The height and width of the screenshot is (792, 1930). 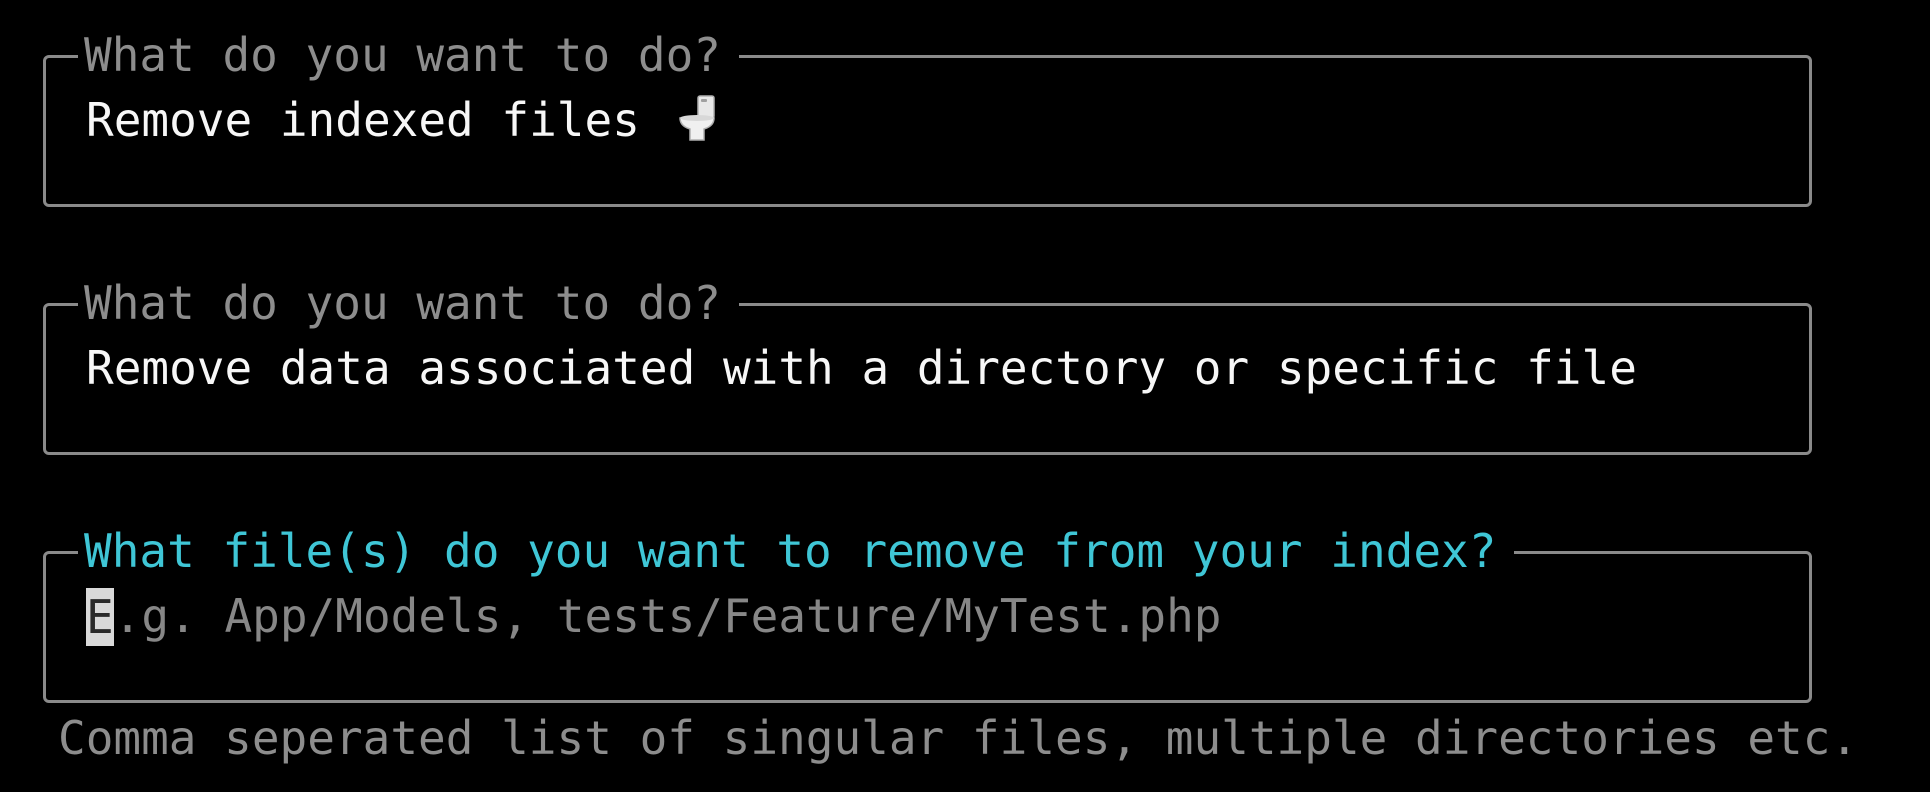 I want to click on toilet-icon, so click(x=697, y=118).